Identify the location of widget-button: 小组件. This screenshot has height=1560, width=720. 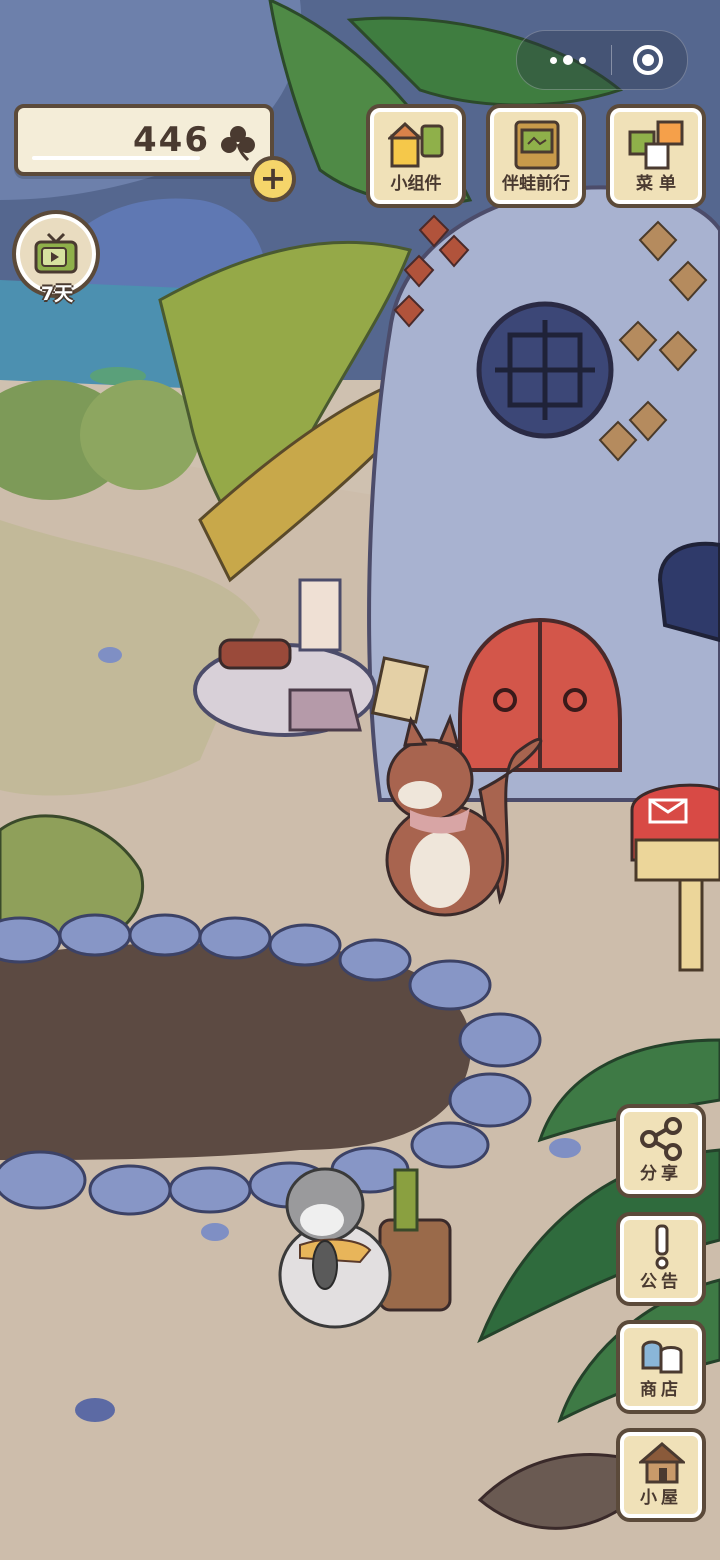
(416, 156).